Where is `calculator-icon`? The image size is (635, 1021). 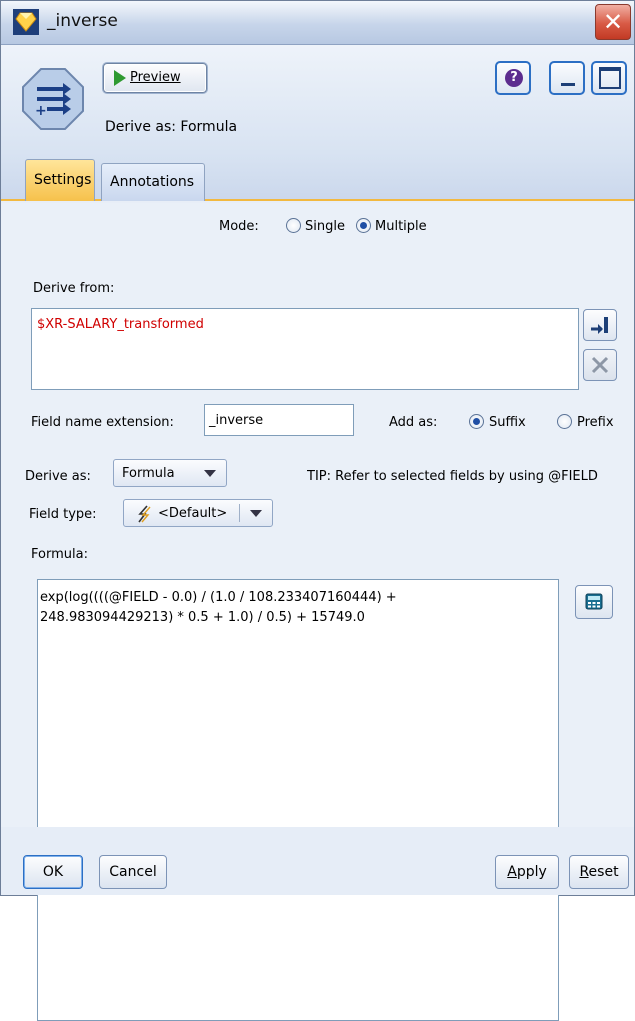
calculator-icon is located at coordinates (594, 601).